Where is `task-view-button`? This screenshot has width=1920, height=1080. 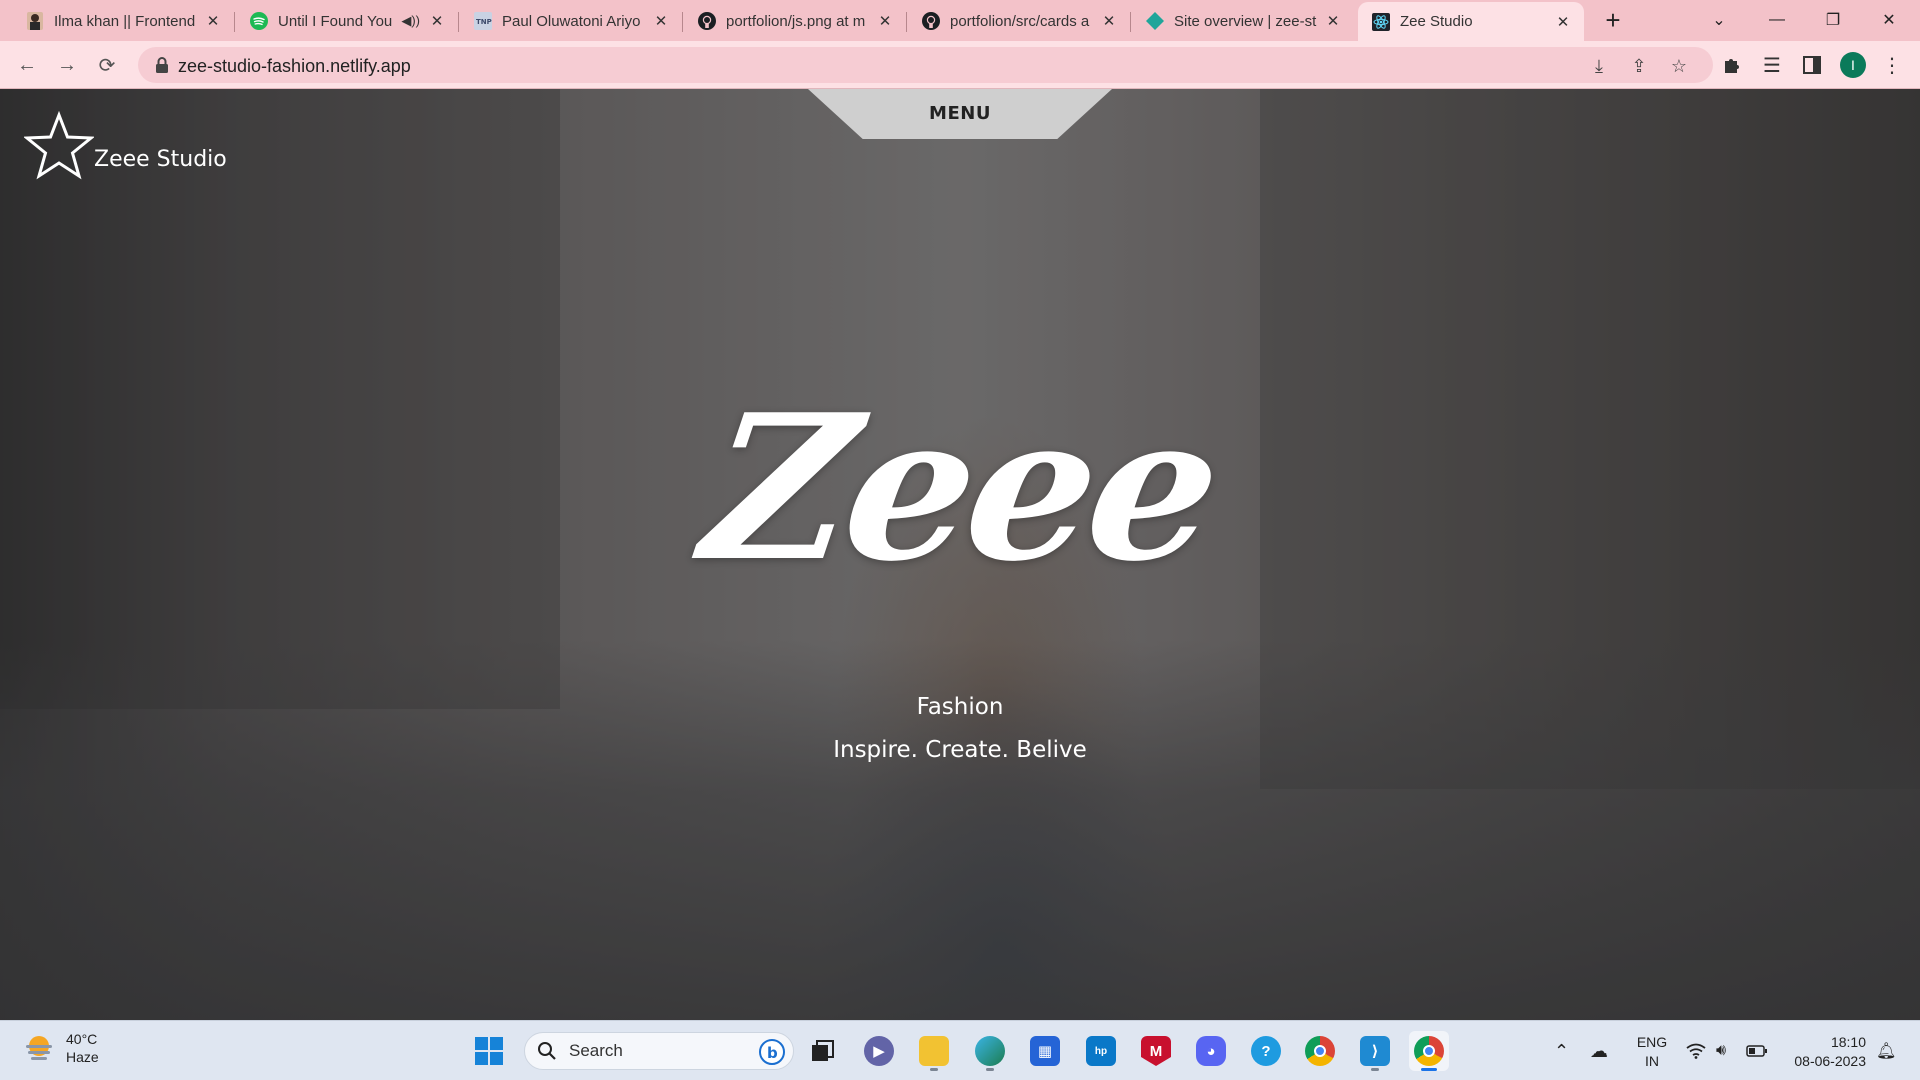
task-view-button is located at coordinates (823, 1051).